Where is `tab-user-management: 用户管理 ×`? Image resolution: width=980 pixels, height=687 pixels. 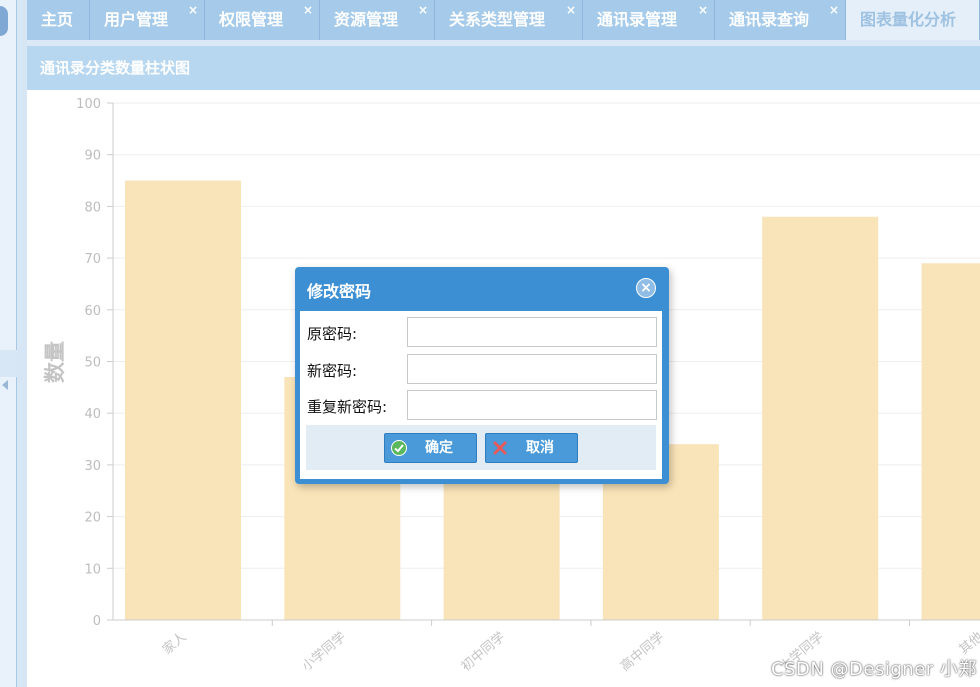 tab-user-management: 用户管理 × is located at coordinates (147, 20).